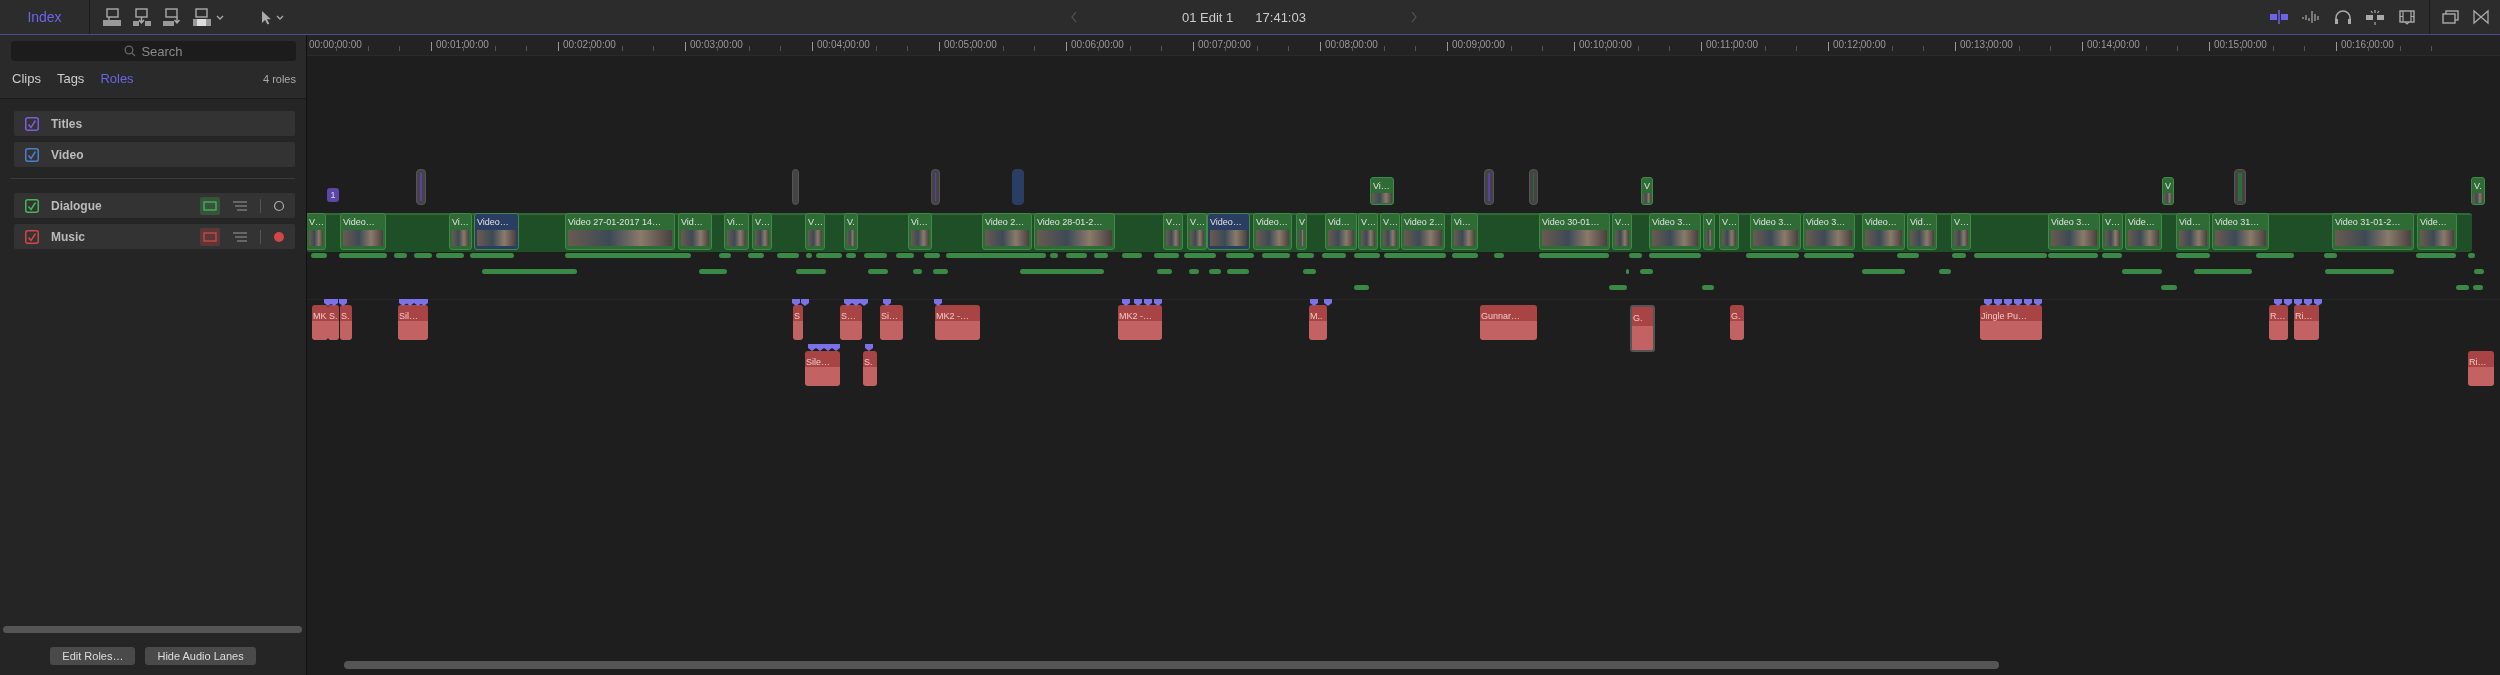 The width and height of the screenshot is (2500, 675). What do you see at coordinates (1301, 231) in the screenshot?
I see `video-clip: V` at bounding box center [1301, 231].